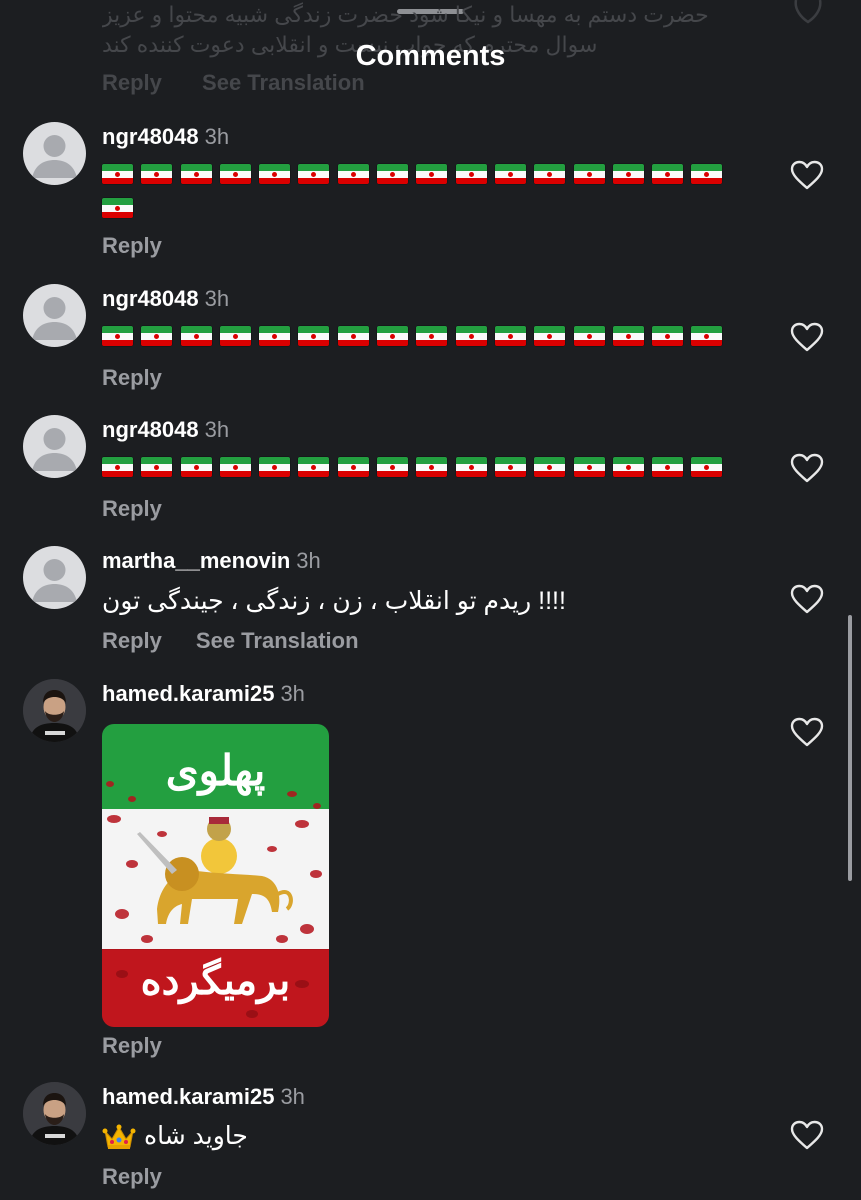 The width and height of the screenshot is (861, 1200). I want to click on comment-text-content: جاوید شاه, so click(196, 1136).